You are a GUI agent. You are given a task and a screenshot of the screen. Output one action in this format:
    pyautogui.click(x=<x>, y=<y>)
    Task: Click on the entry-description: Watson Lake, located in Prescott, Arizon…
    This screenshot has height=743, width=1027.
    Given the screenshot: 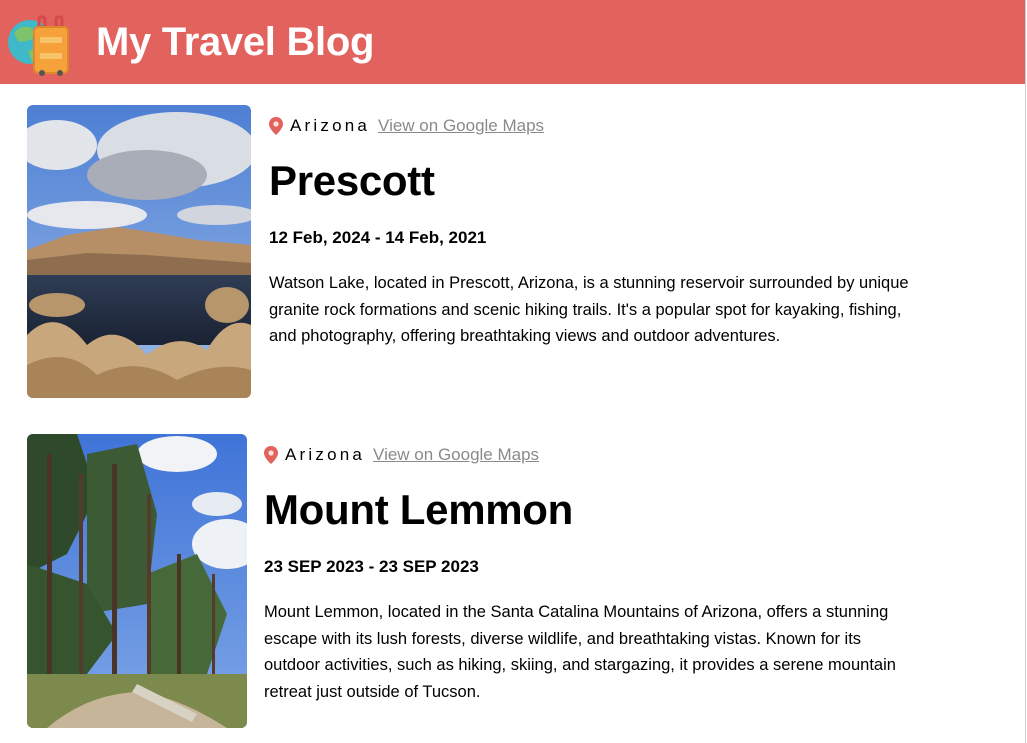 What is the action you would take?
    pyautogui.click(x=589, y=309)
    